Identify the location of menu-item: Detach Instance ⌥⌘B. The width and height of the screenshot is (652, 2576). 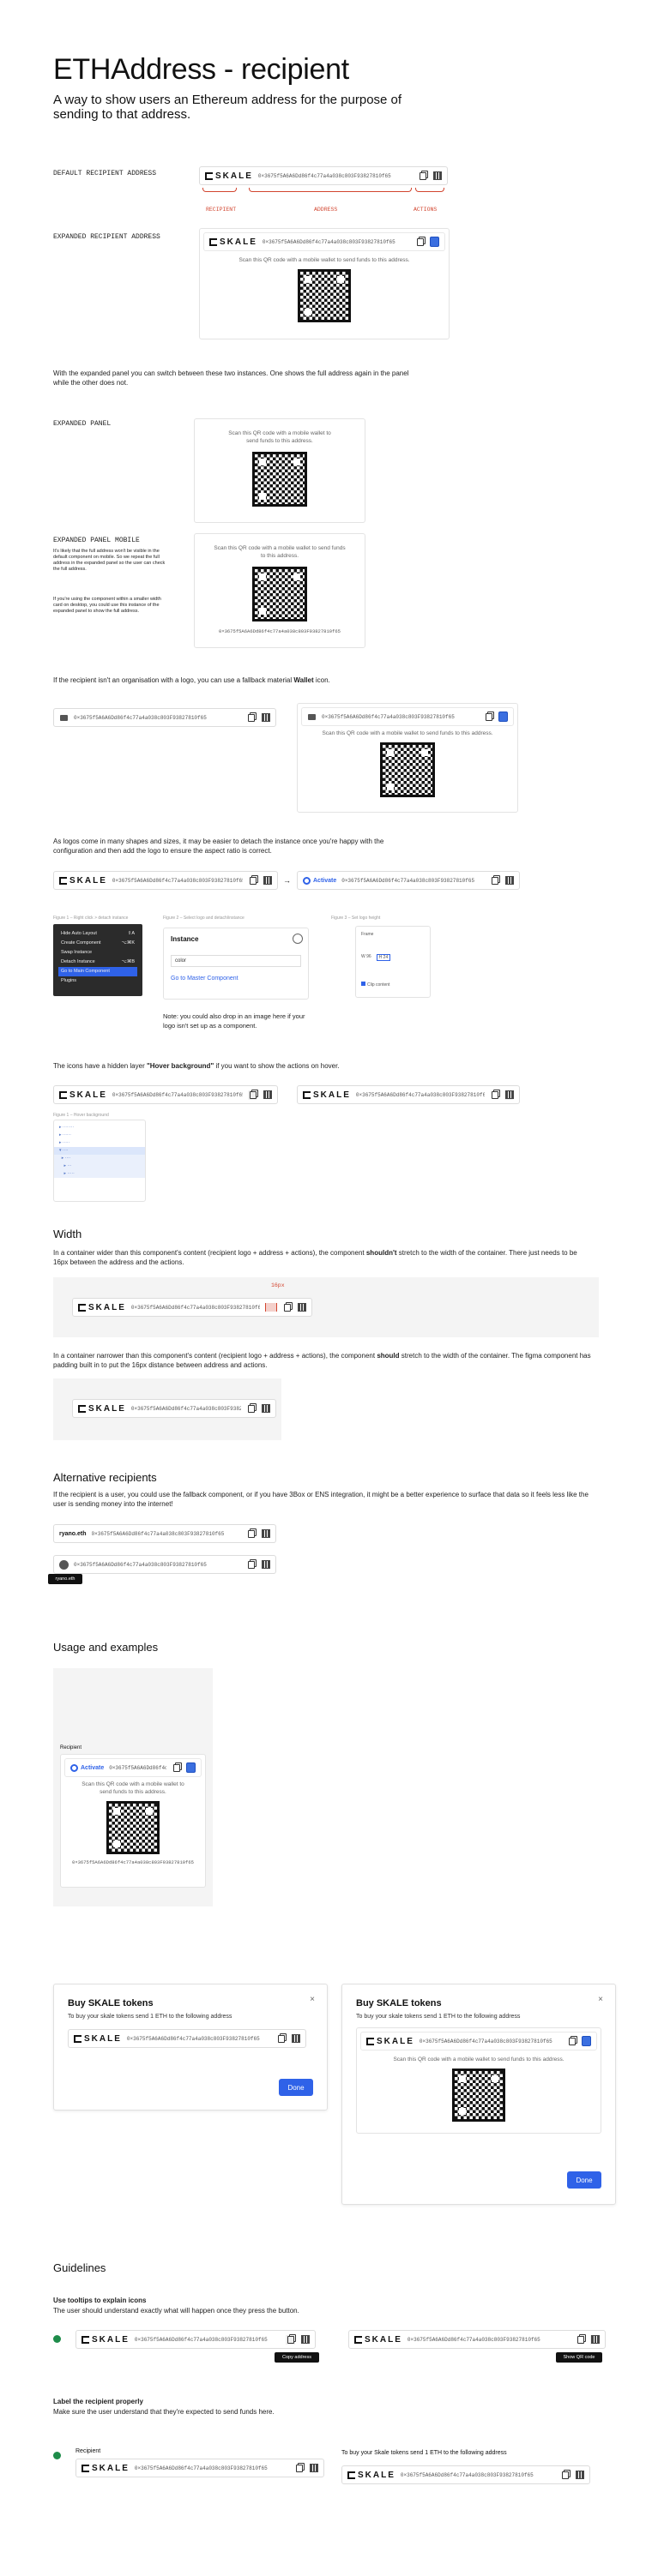
(97, 962).